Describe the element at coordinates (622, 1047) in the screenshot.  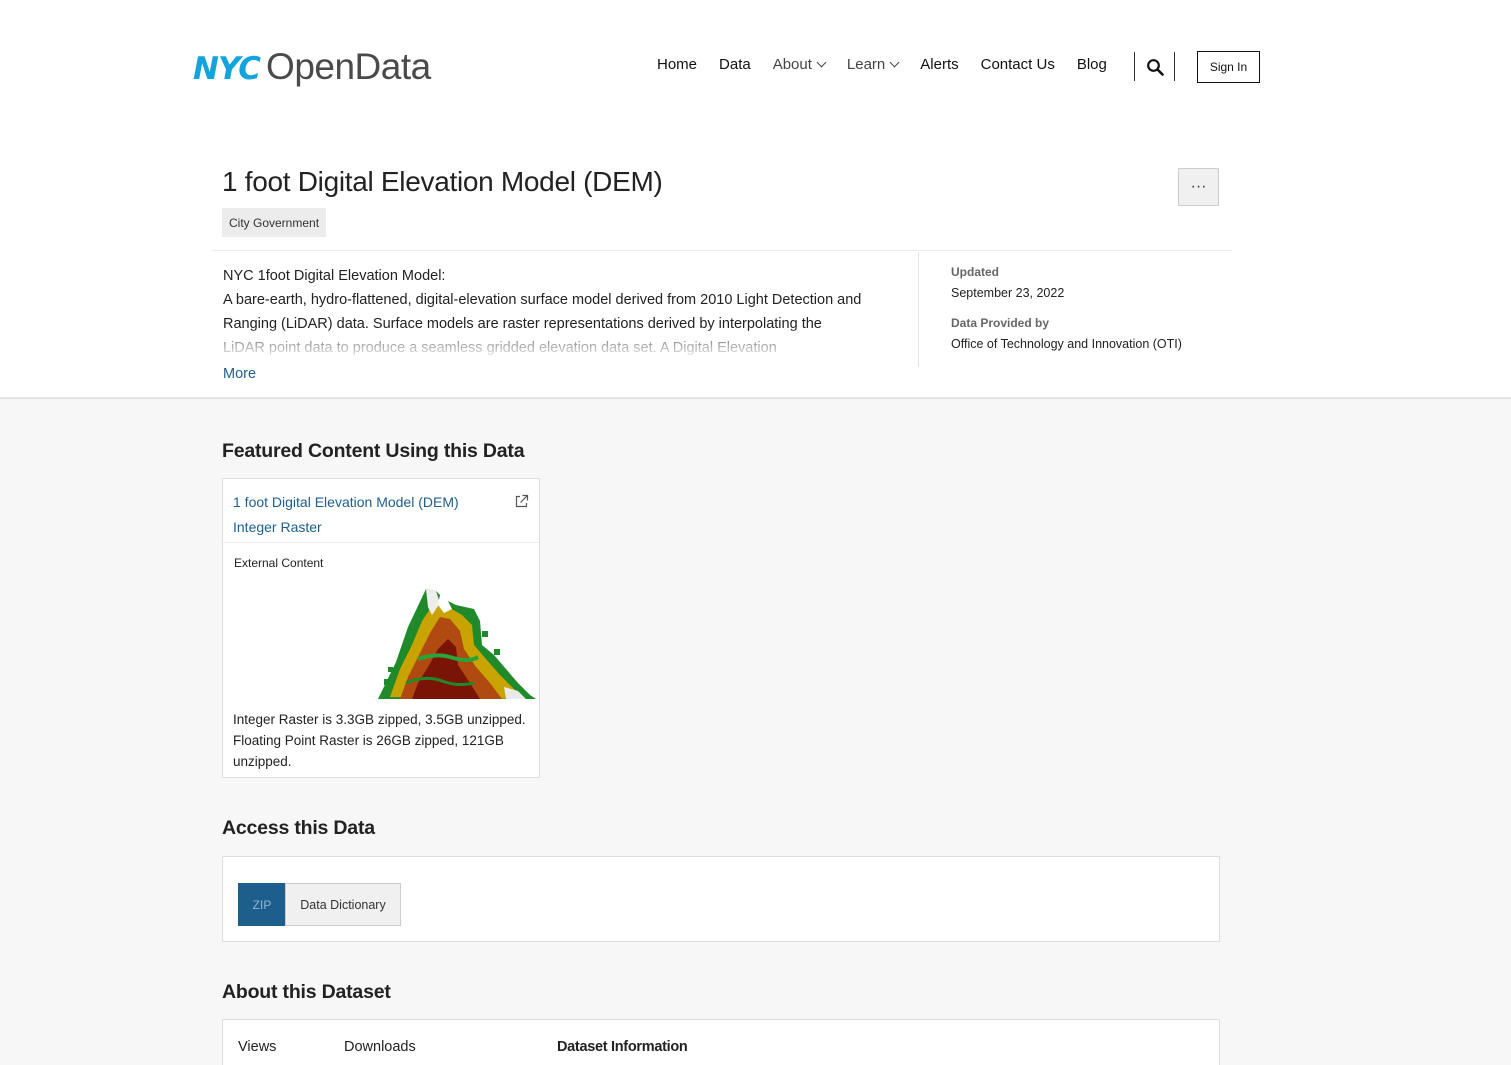
I see `dataset-information-label: Dataset Information` at that location.